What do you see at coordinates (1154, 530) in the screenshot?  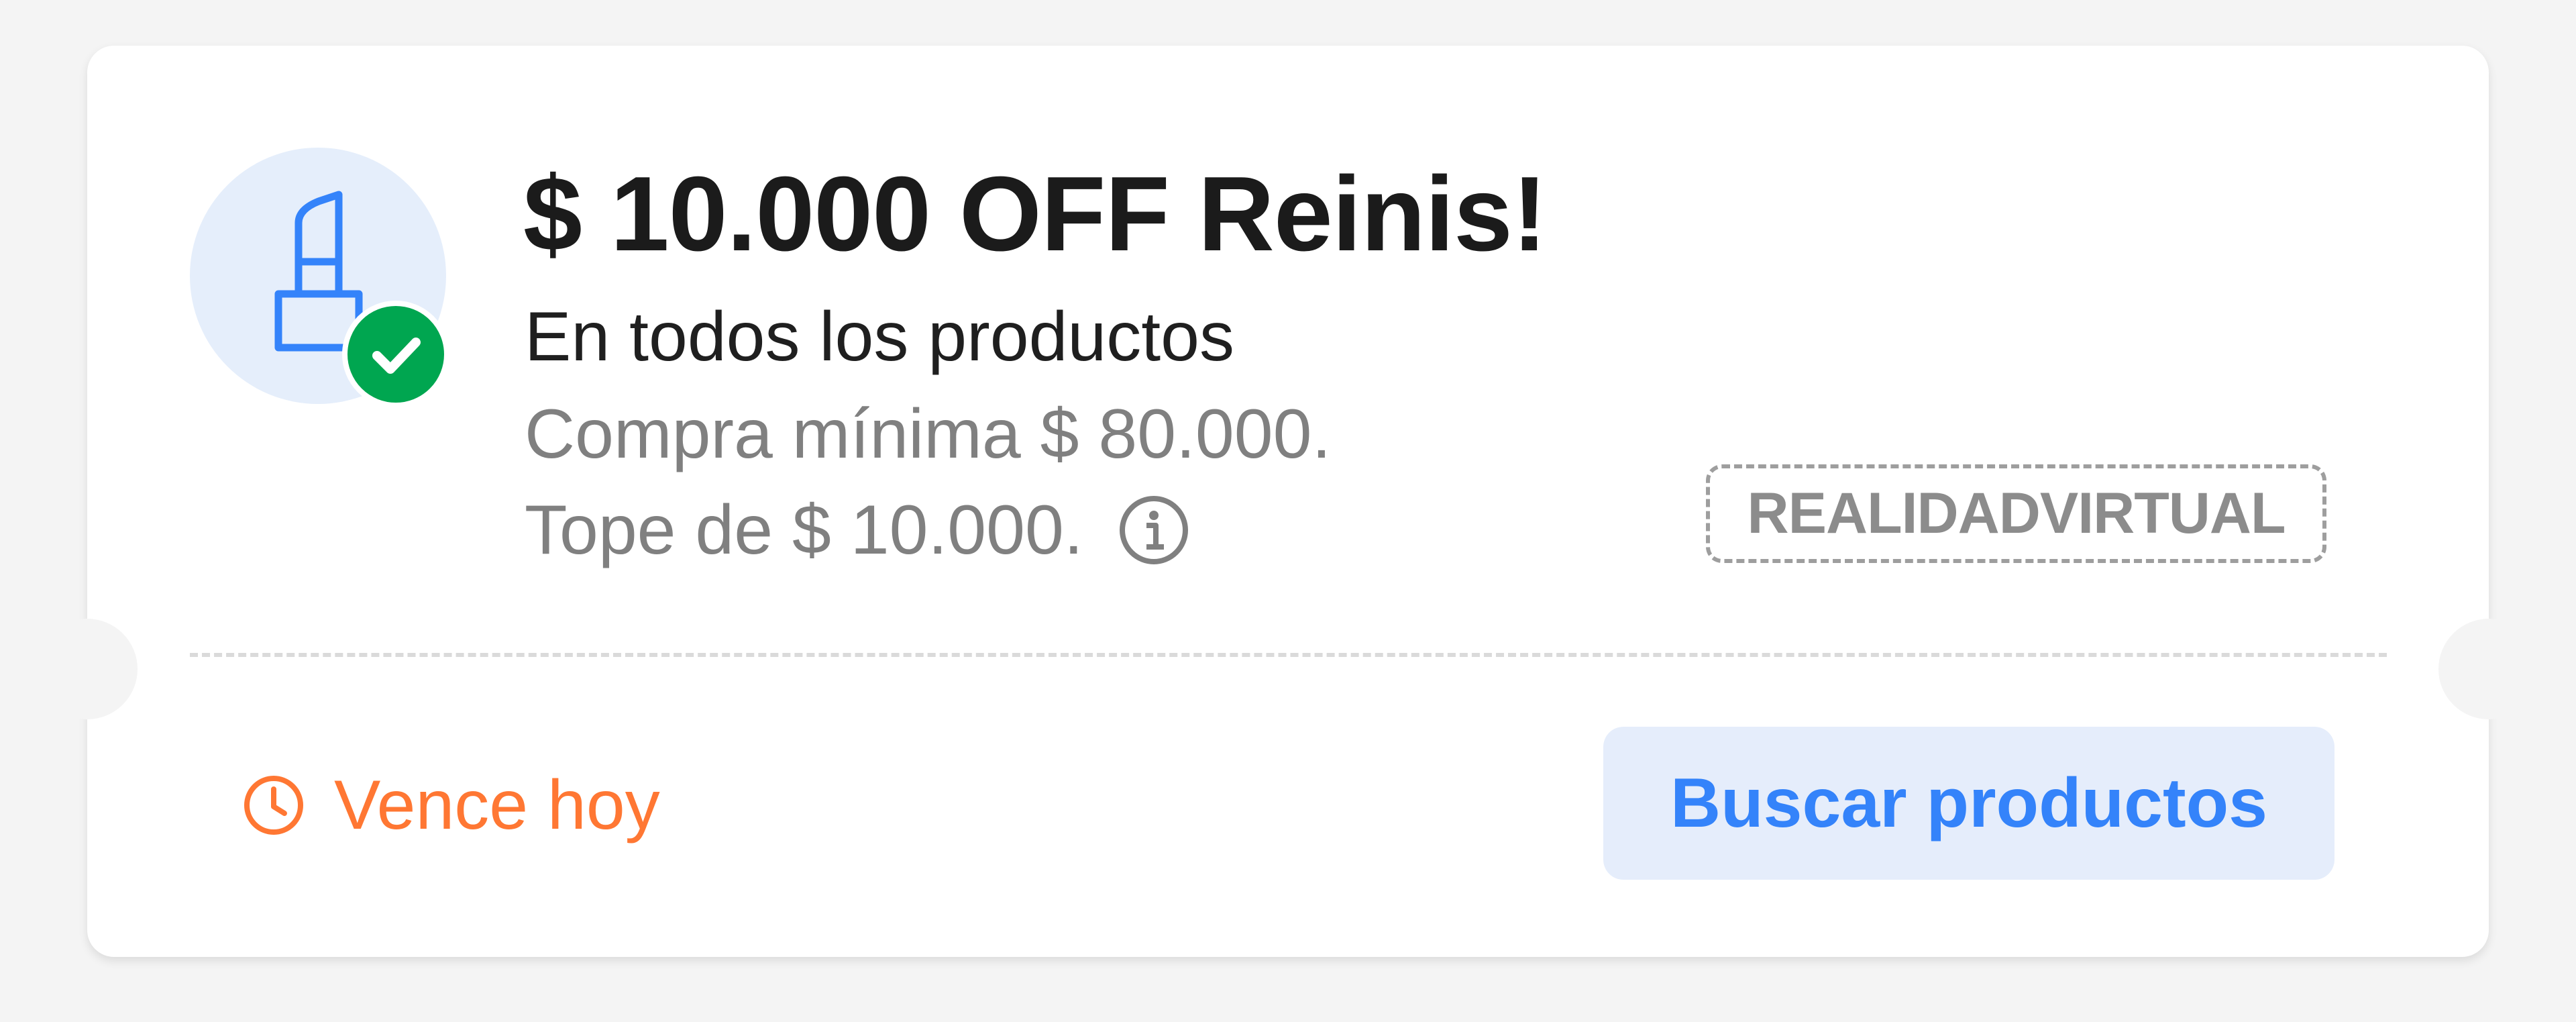 I see `info-icon` at bounding box center [1154, 530].